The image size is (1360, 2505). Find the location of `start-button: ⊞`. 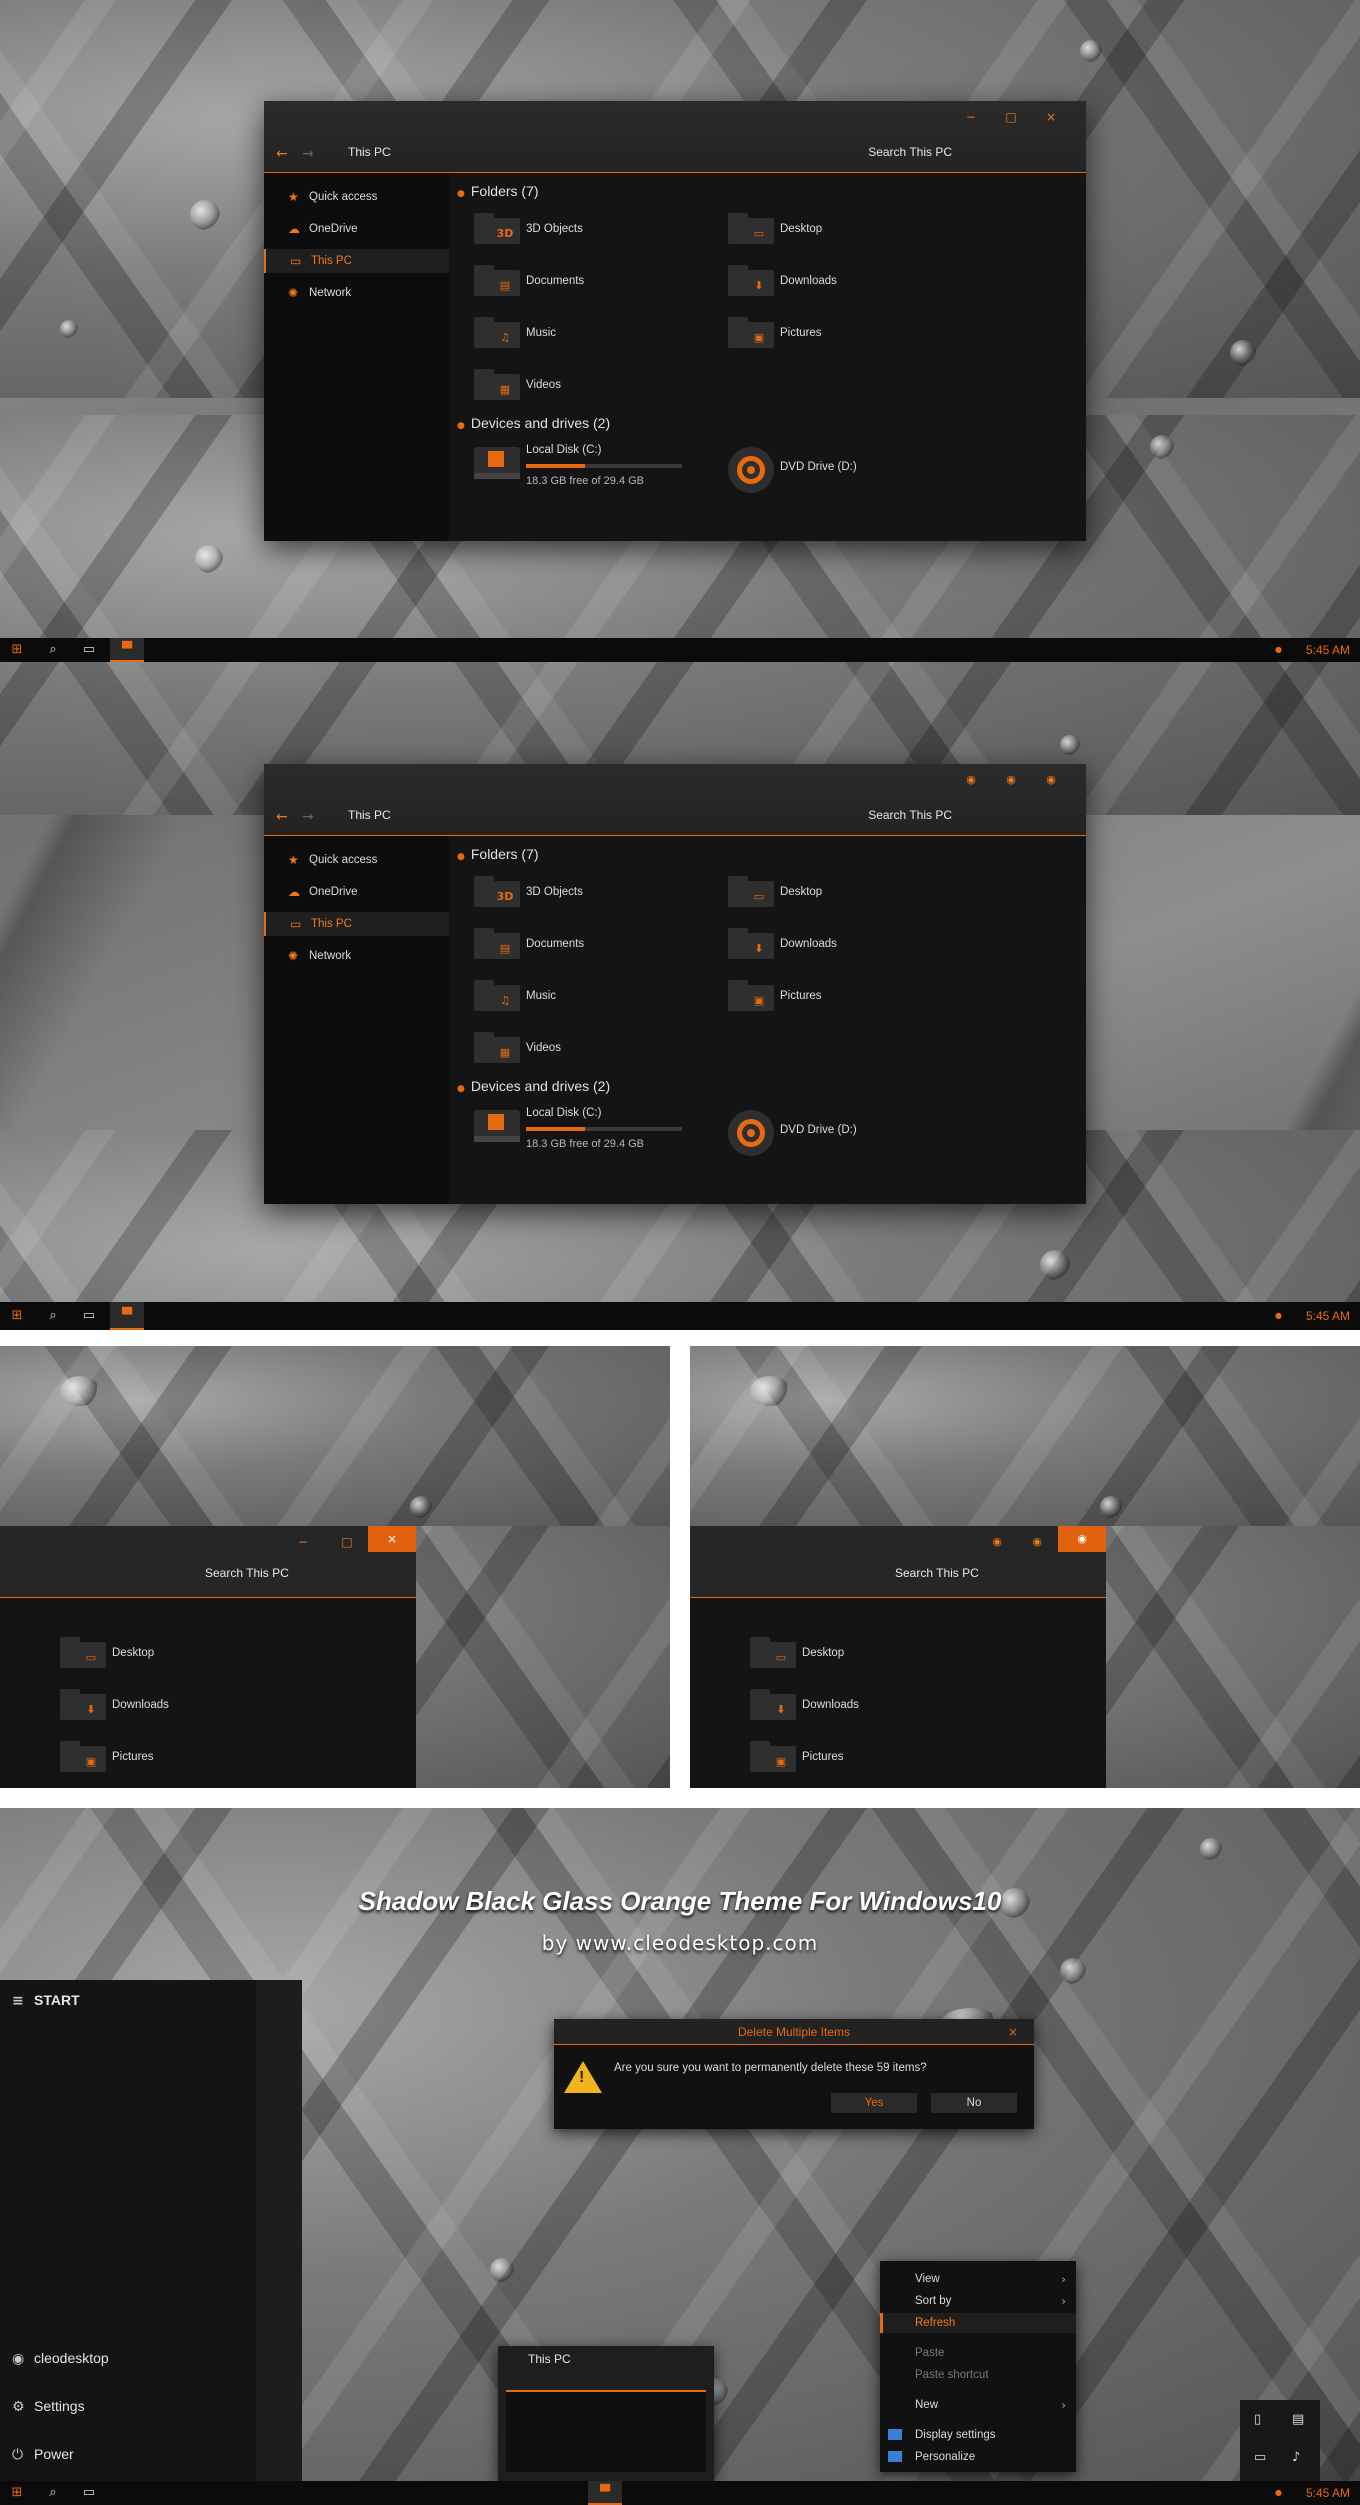

start-button: ⊞ is located at coordinates (17, 1316).